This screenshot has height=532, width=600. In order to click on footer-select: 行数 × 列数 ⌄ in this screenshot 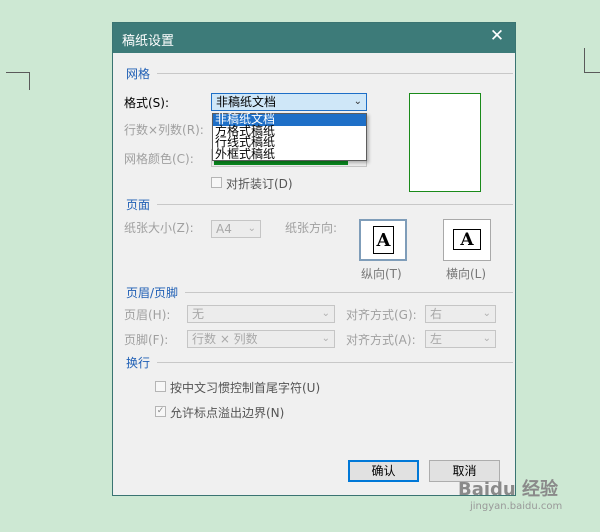, I will do `click(261, 339)`.